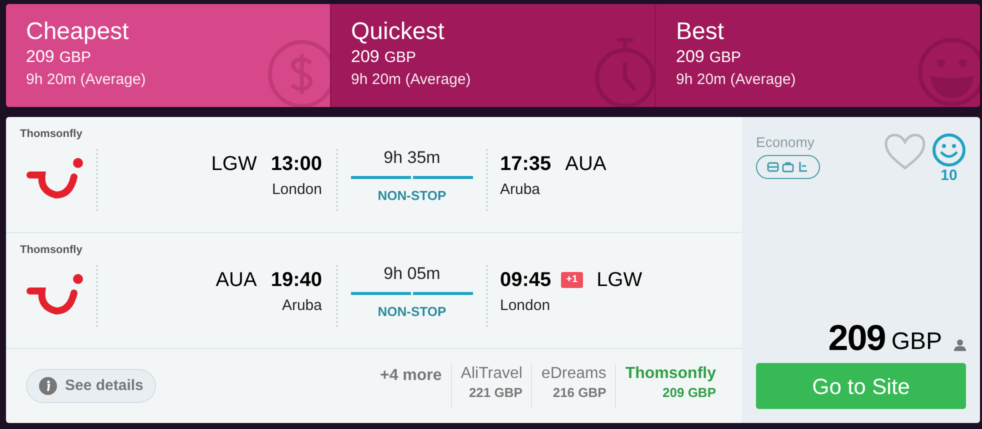  I want to click on total-price: 209, so click(857, 338).